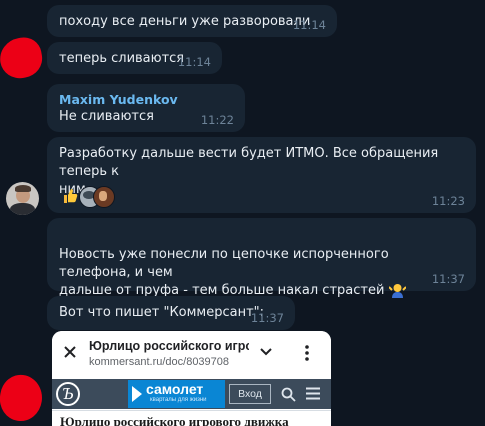 The height and width of the screenshot is (426, 485). Describe the element at coordinates (137, 394) in the screenshot. I see `arrow-icon` at that location.